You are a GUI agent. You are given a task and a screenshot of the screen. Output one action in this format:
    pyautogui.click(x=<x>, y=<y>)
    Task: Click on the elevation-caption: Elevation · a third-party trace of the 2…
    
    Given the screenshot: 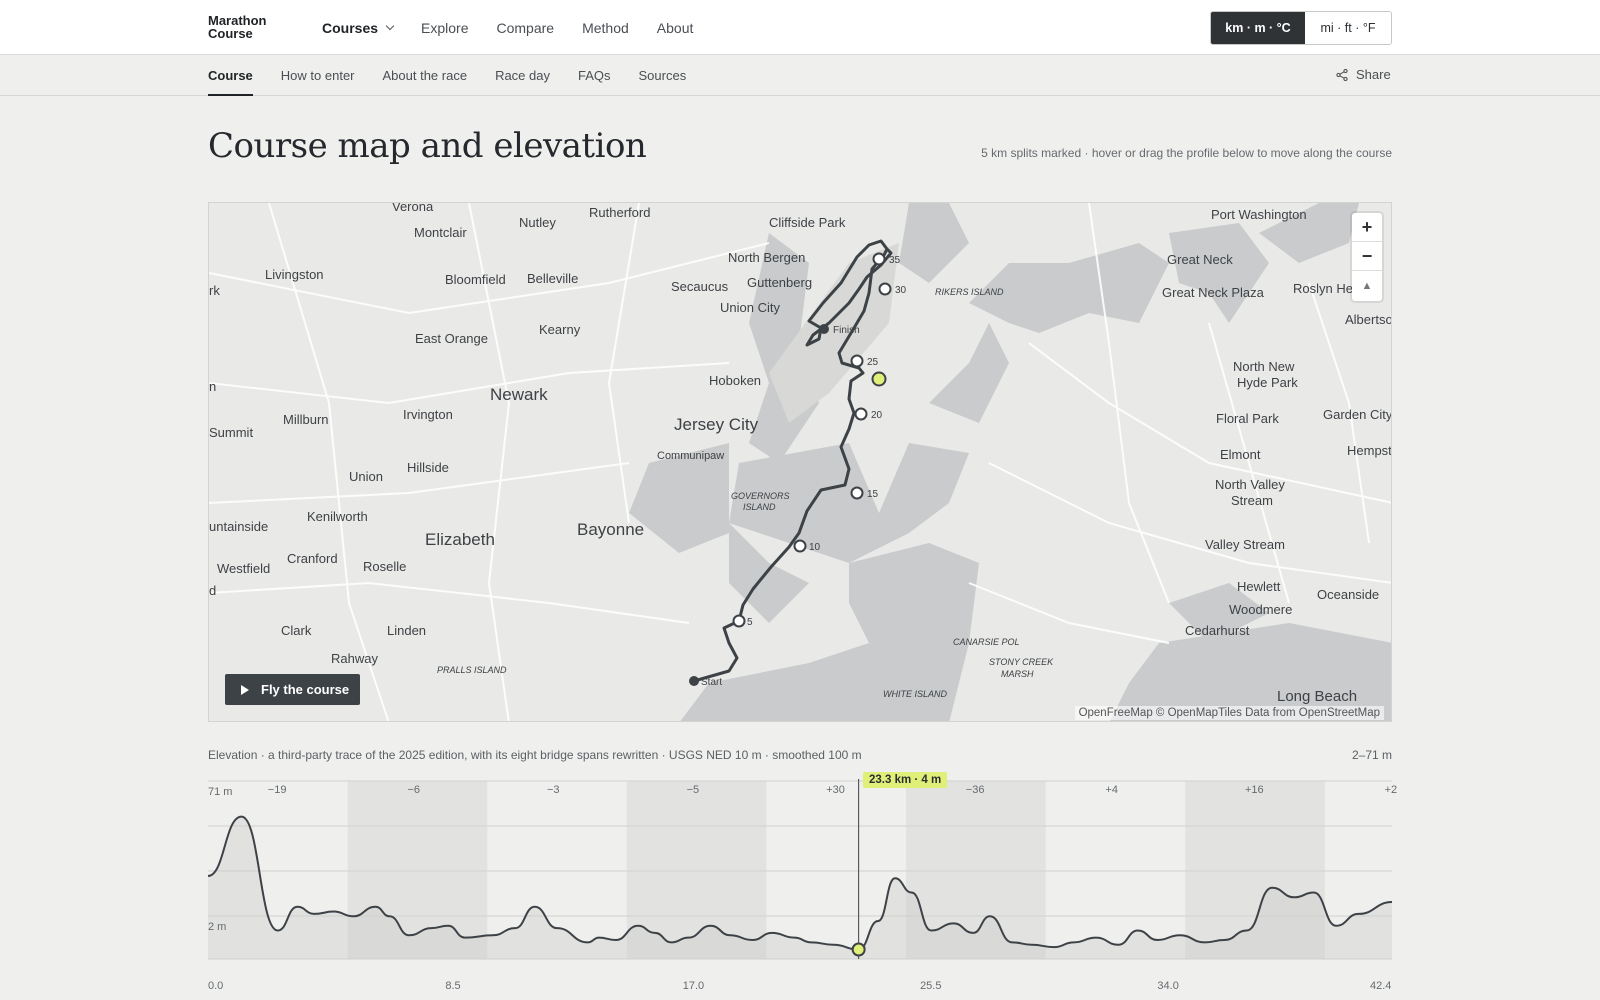 What is the action you would take?
    pyautogui.click(x=535, y=755)
    